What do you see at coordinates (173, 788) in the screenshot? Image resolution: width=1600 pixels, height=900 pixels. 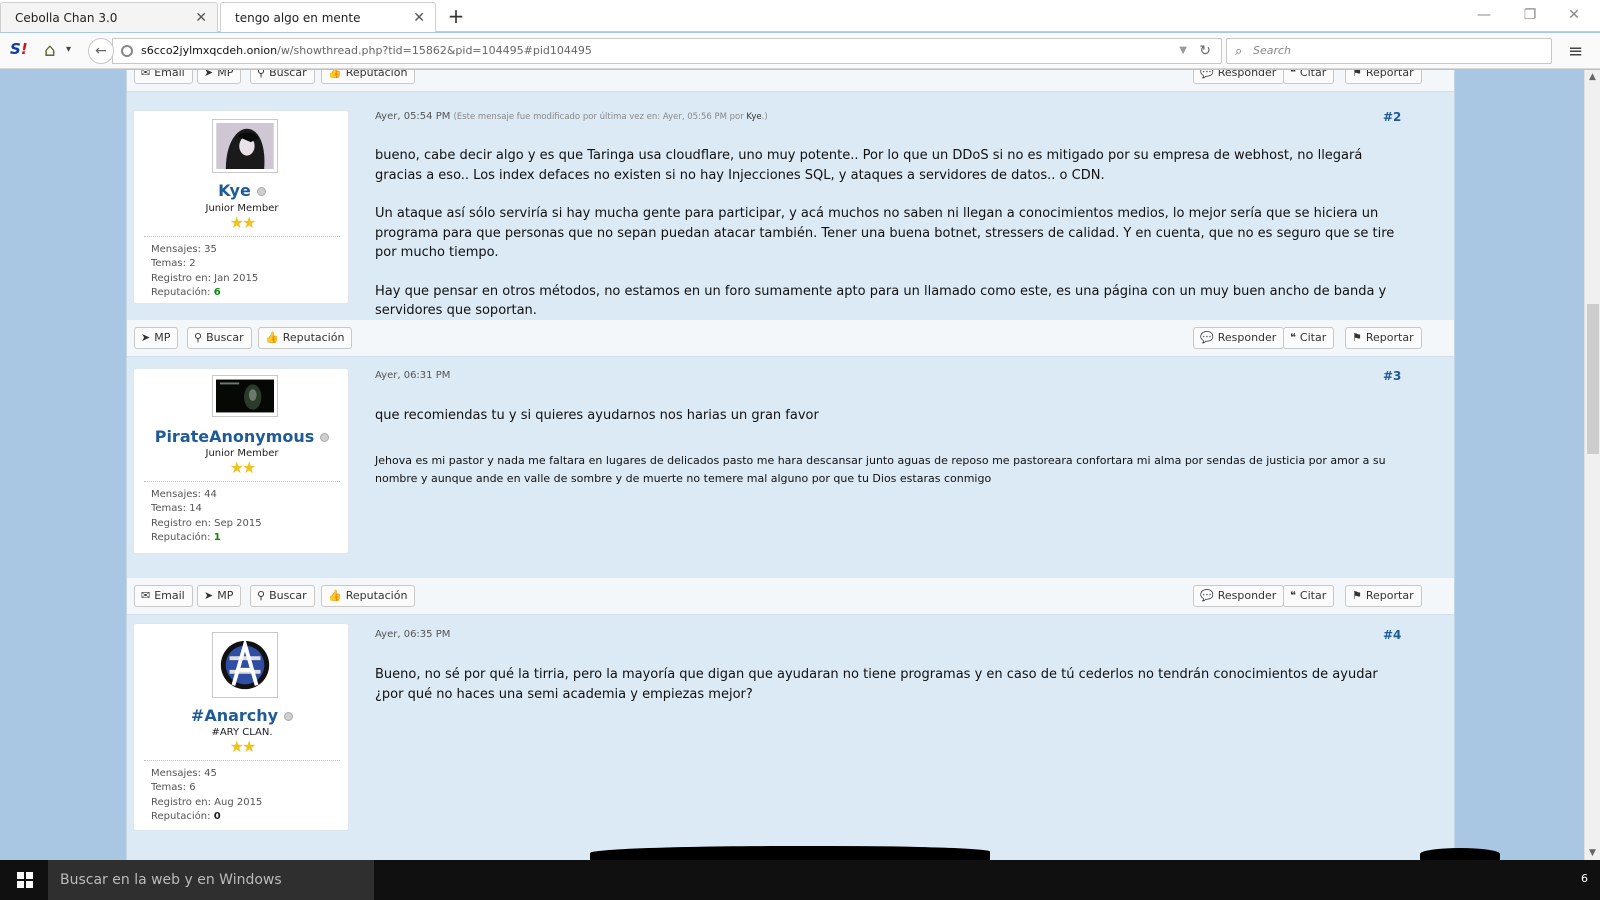 I see `thread-count: Temas: 6` at bounding box center [173, 788].